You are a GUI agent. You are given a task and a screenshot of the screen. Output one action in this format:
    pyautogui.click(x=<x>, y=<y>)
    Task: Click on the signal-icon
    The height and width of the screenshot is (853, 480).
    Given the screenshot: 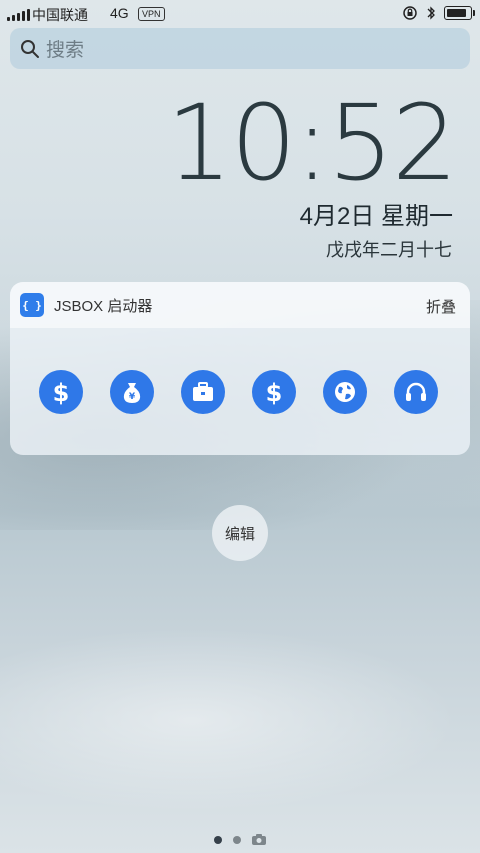 What is the action you would take?
    pyautogui.click(x=18, y=15)
    